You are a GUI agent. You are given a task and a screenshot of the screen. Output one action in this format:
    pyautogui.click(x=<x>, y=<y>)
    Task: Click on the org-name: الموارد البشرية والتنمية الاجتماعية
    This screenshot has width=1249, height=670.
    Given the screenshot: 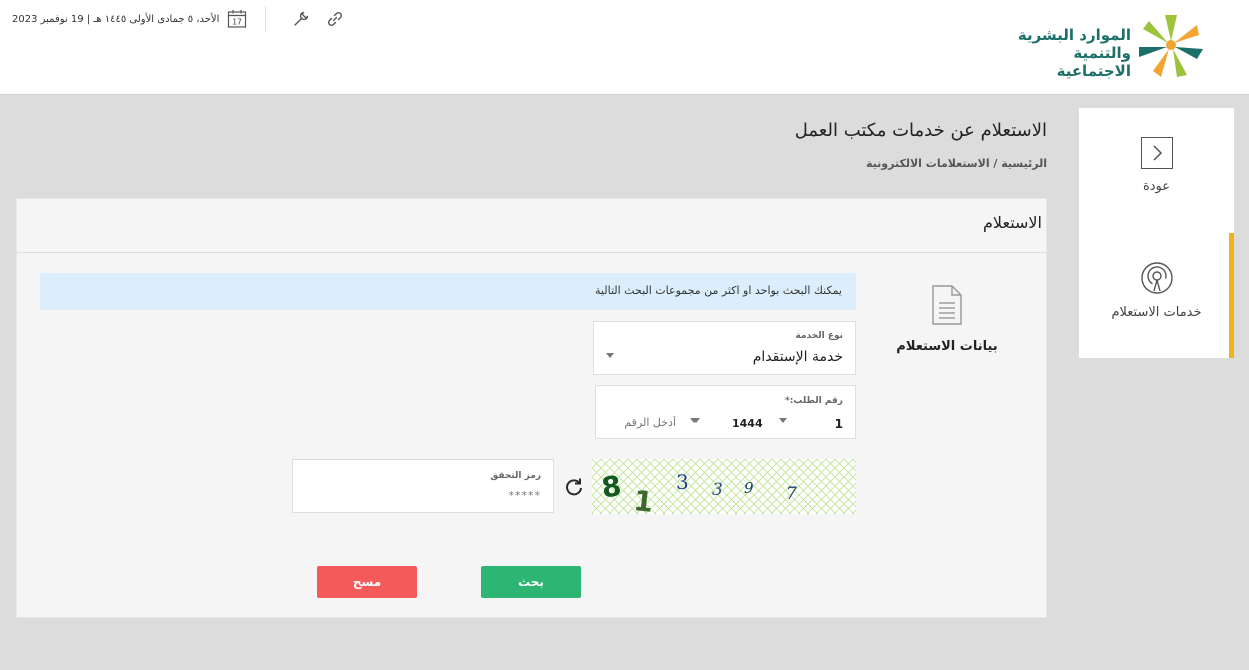 What is the action you would take?
    pyautogui.click(x=1065, y=53)
    